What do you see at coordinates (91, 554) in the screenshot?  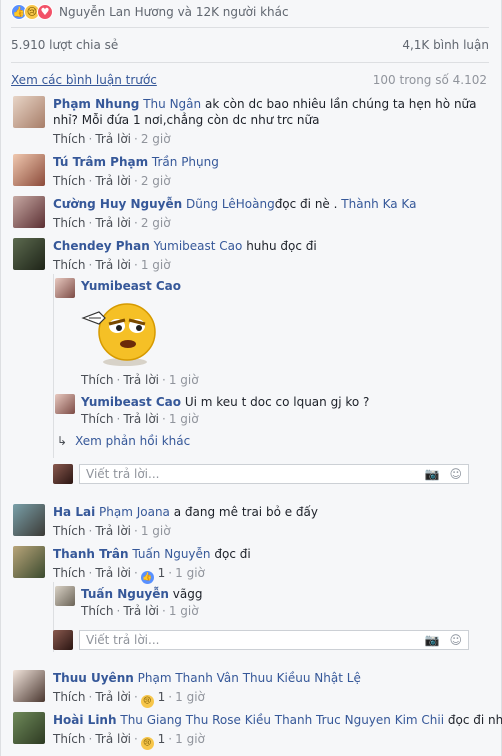 I see `commenter-name: Thanh Trân` at bounding box center [91, 554].